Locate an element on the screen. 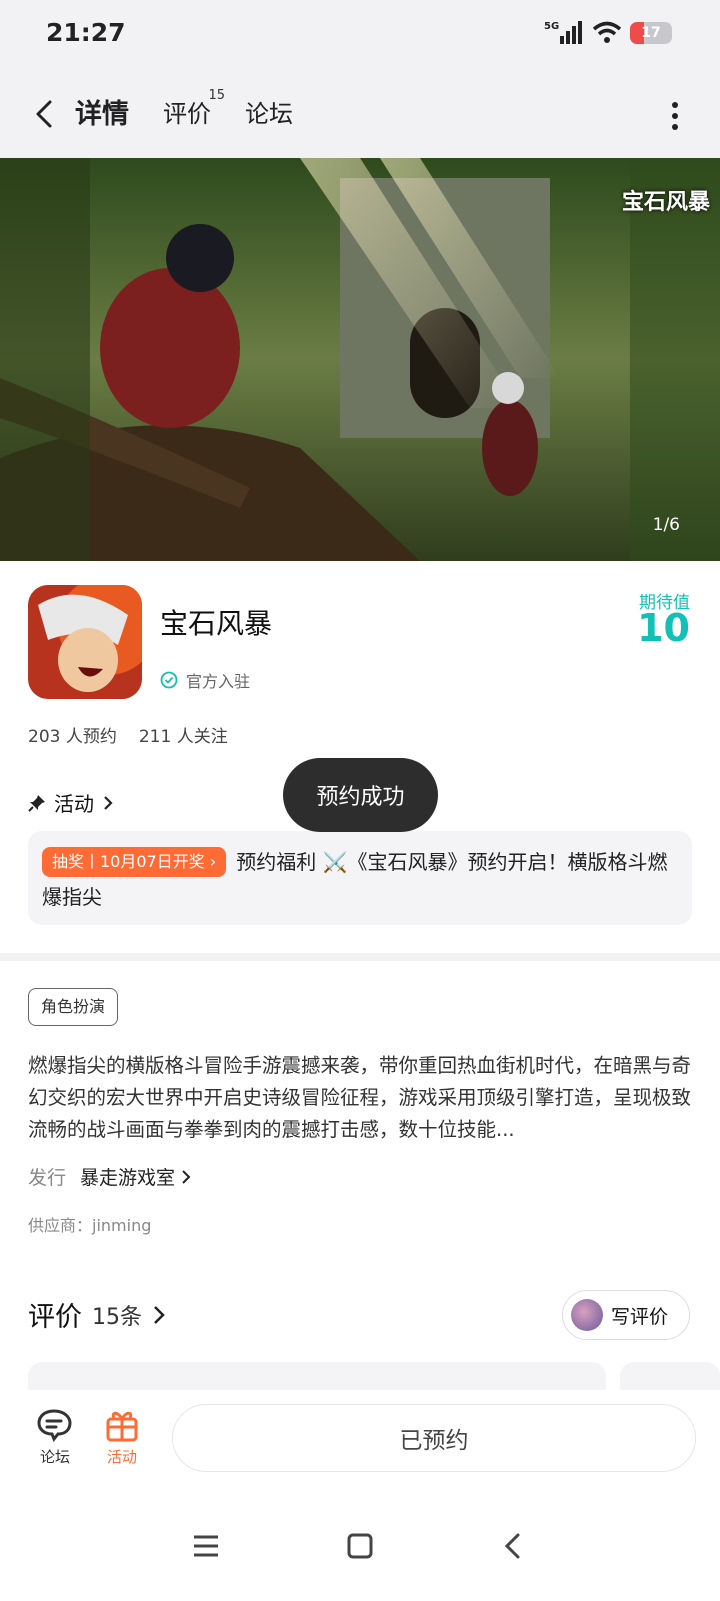  tab-reviews-label: 评价 is located at coordinates (187, 114).